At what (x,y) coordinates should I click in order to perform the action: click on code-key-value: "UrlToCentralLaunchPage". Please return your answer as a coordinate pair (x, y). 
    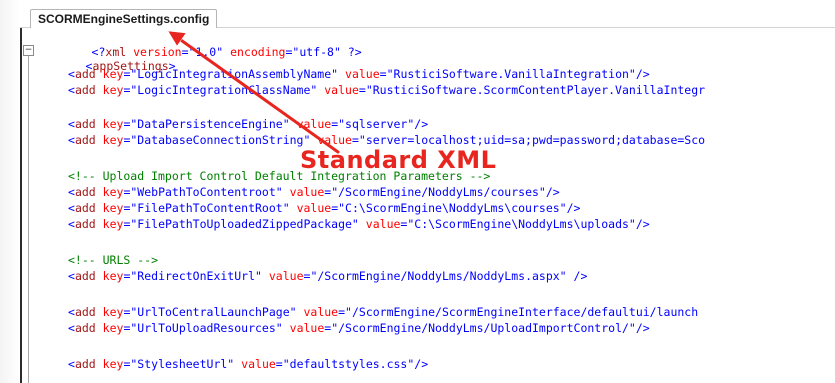
    Looking at the image, I should click on (213, 312).